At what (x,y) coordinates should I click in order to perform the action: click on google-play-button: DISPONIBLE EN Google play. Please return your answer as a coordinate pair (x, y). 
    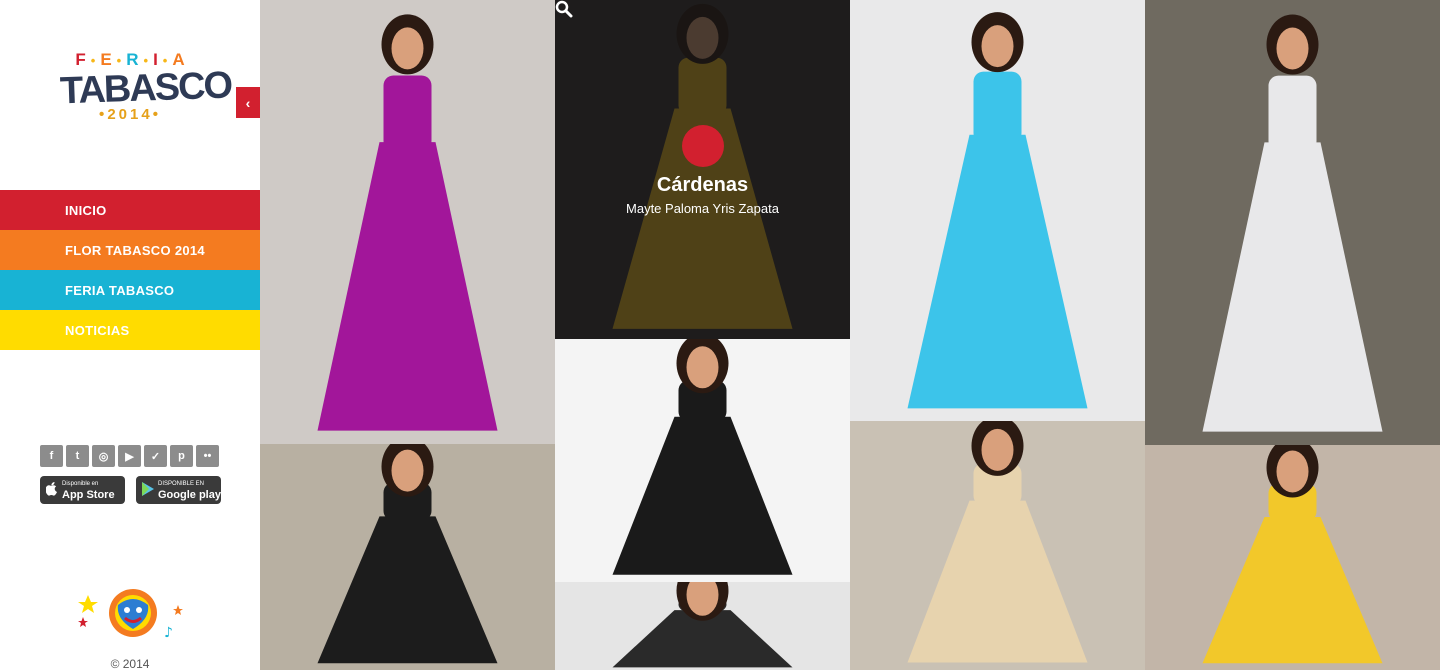
    Looking at the image, I should click on (178, 490).